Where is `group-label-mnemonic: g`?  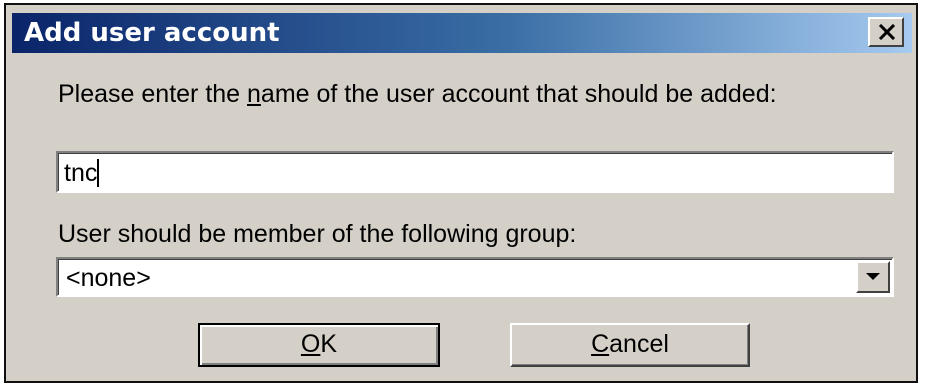
group-label-mnemonic: g is located at coordinates (512, 234).